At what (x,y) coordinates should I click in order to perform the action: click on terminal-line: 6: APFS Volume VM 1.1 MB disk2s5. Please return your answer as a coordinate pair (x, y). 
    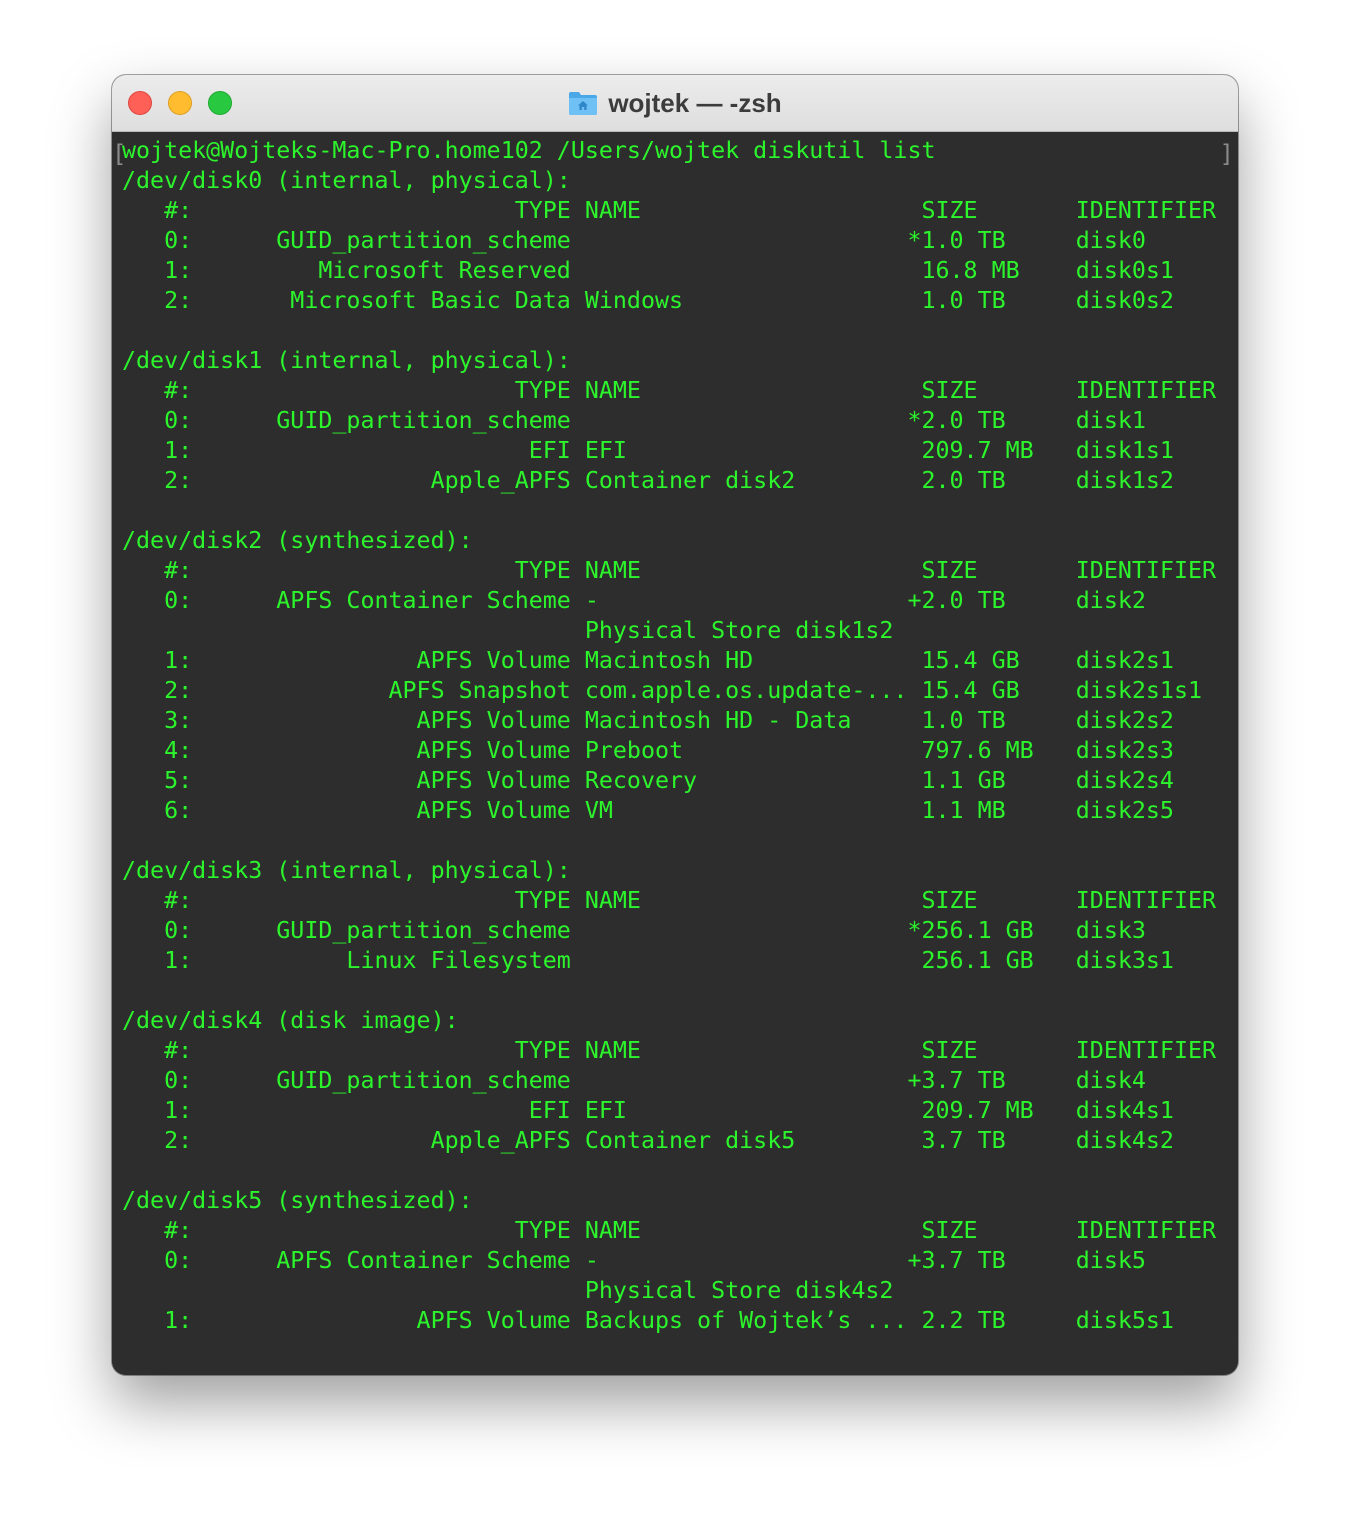
    Looking at the image, I should click on (648, 810).